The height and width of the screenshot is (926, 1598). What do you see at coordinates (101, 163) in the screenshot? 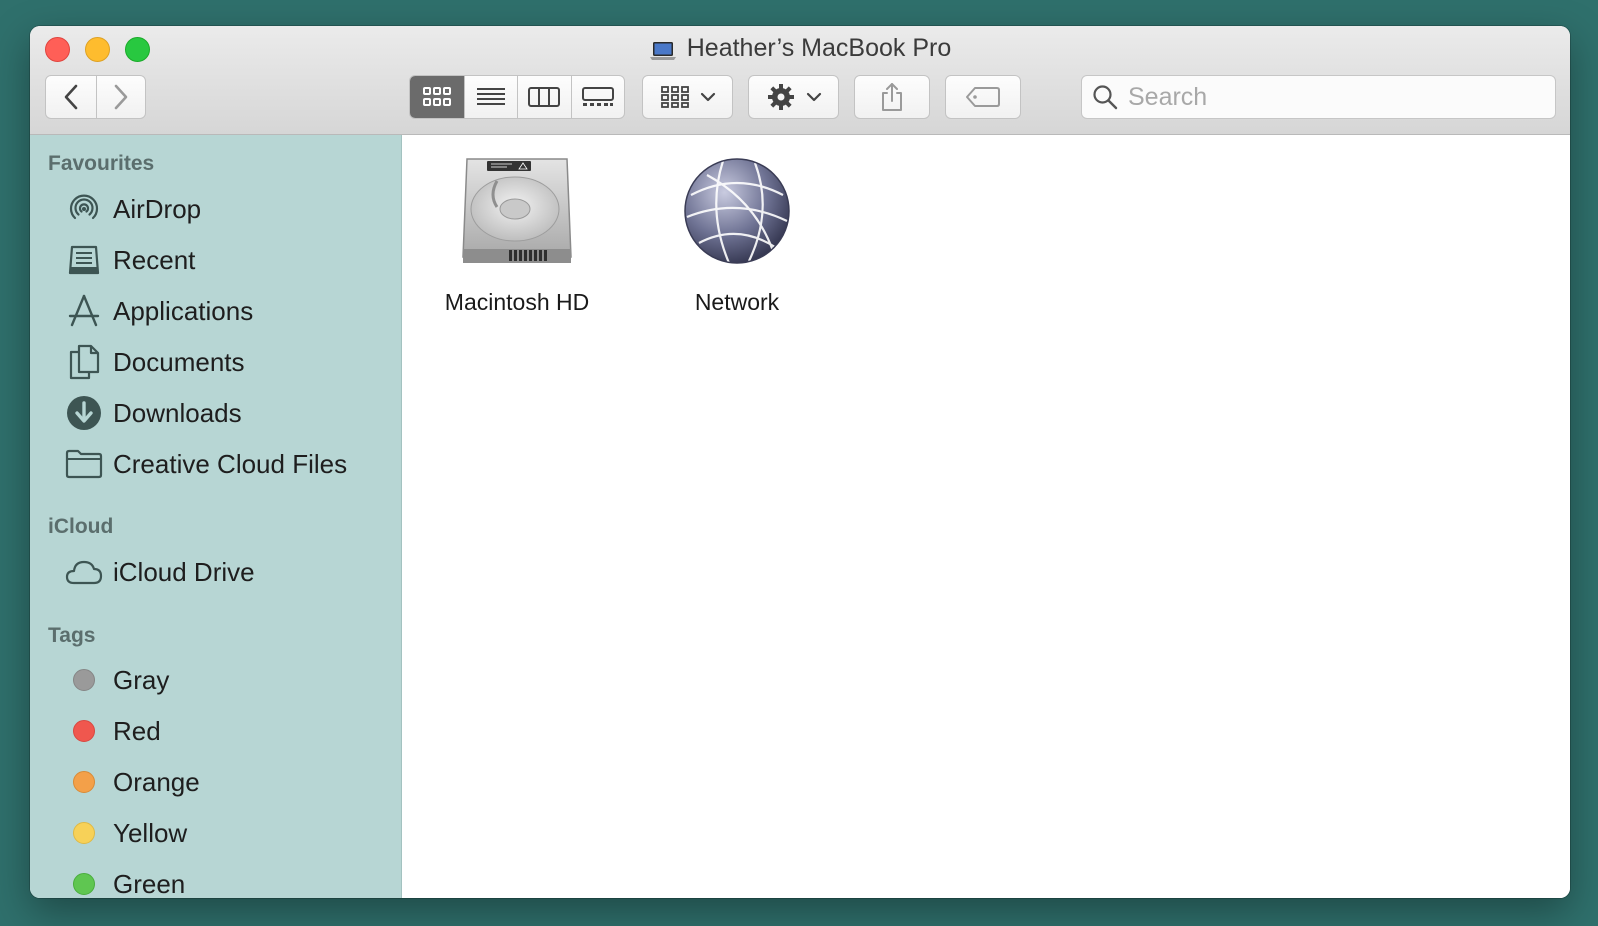
I see `sidebar-header-favourites: Favourites` at bounding box center [101, 163].